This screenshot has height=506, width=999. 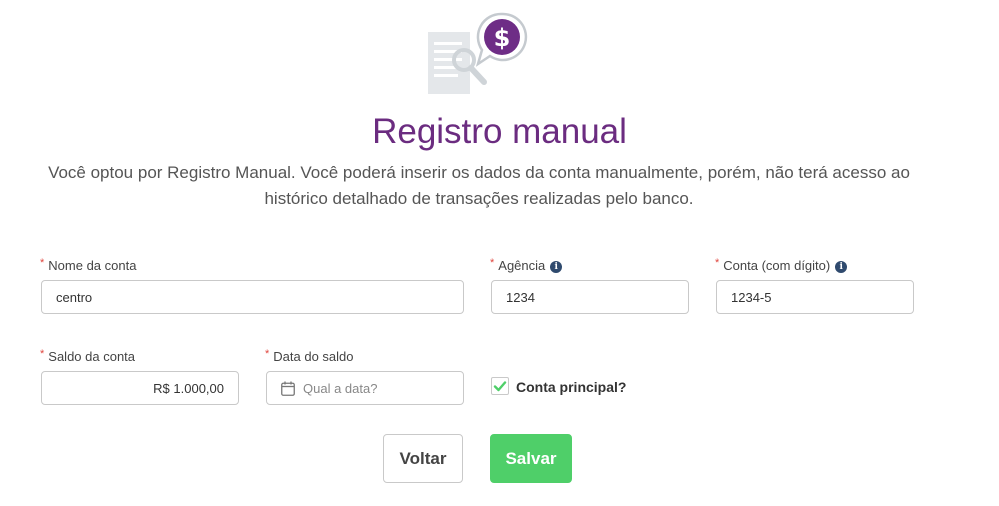 I want to click on account-number-input: 1234-5, so click(x=815, y=297).